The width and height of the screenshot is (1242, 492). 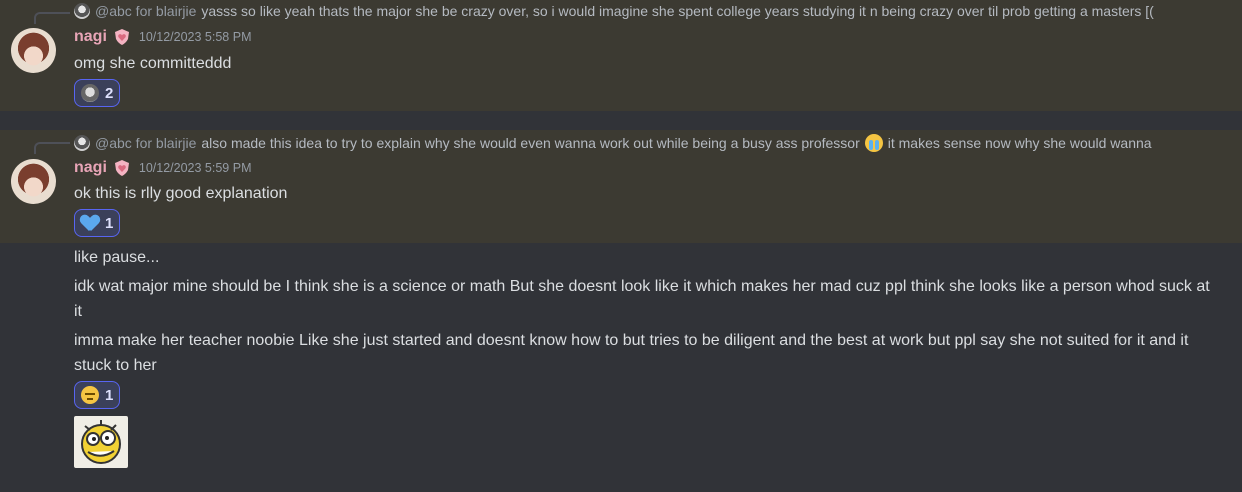 What do you see at coordinates (195, 168) in the screenshot?
I see `timestamp: 10/12/2023 5:59 PM` at bounding box center [195, 168].